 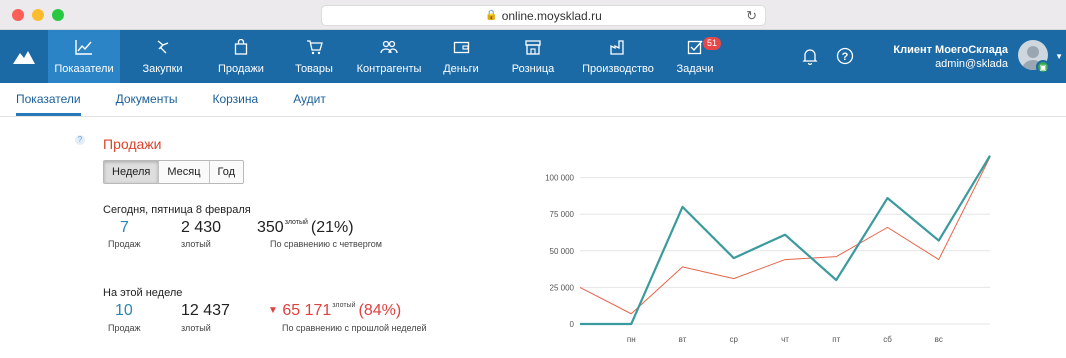 What do you see at coordinates (124, 244) in the screenshot?
I see `today-sales-count-label: Продаж` at bounding box center [124, 244].